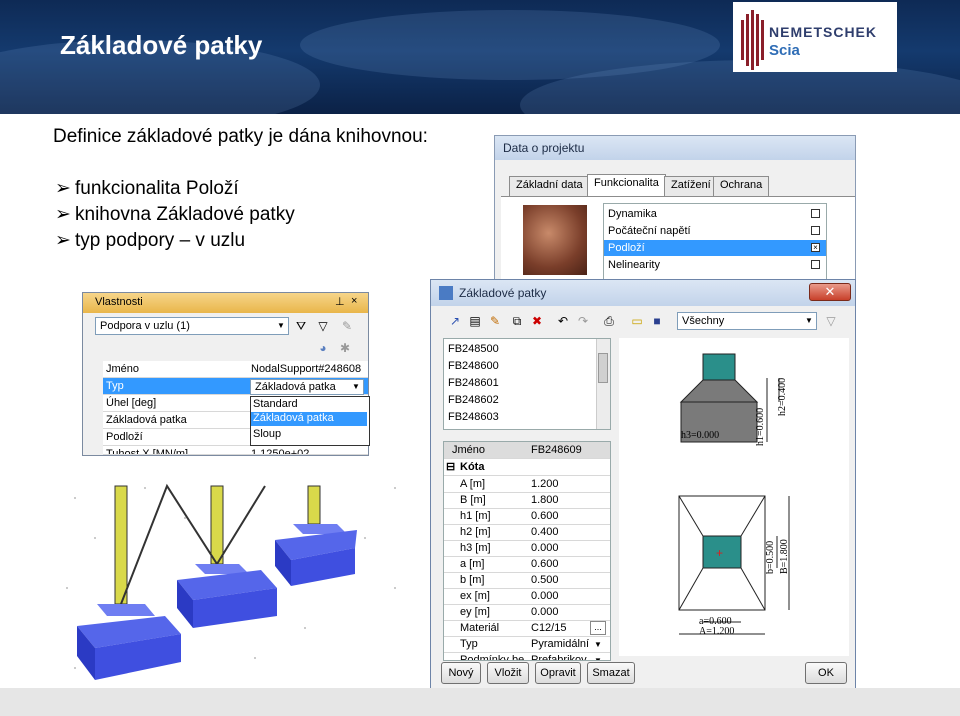  What do you see at coordinates (301, 326) in the screenshot?
I see `filter-icon: ⛛` at bounding box center [301, 326].